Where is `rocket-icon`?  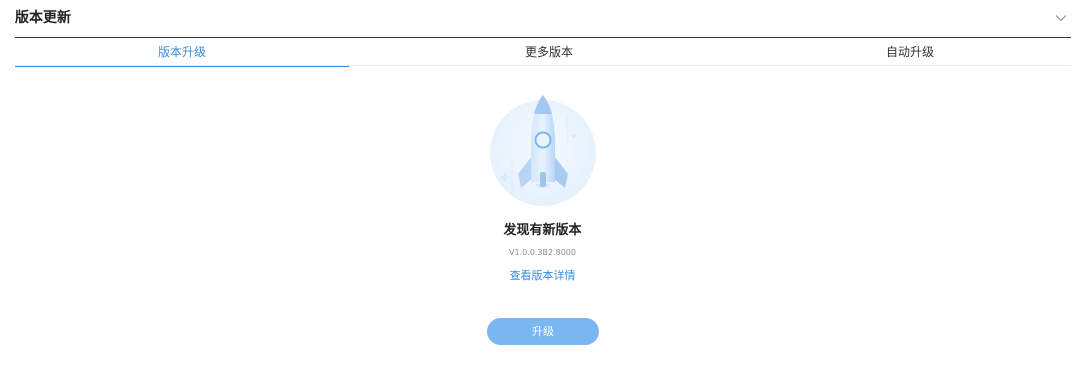 rocket-icon is located at coordinates (543, 150).